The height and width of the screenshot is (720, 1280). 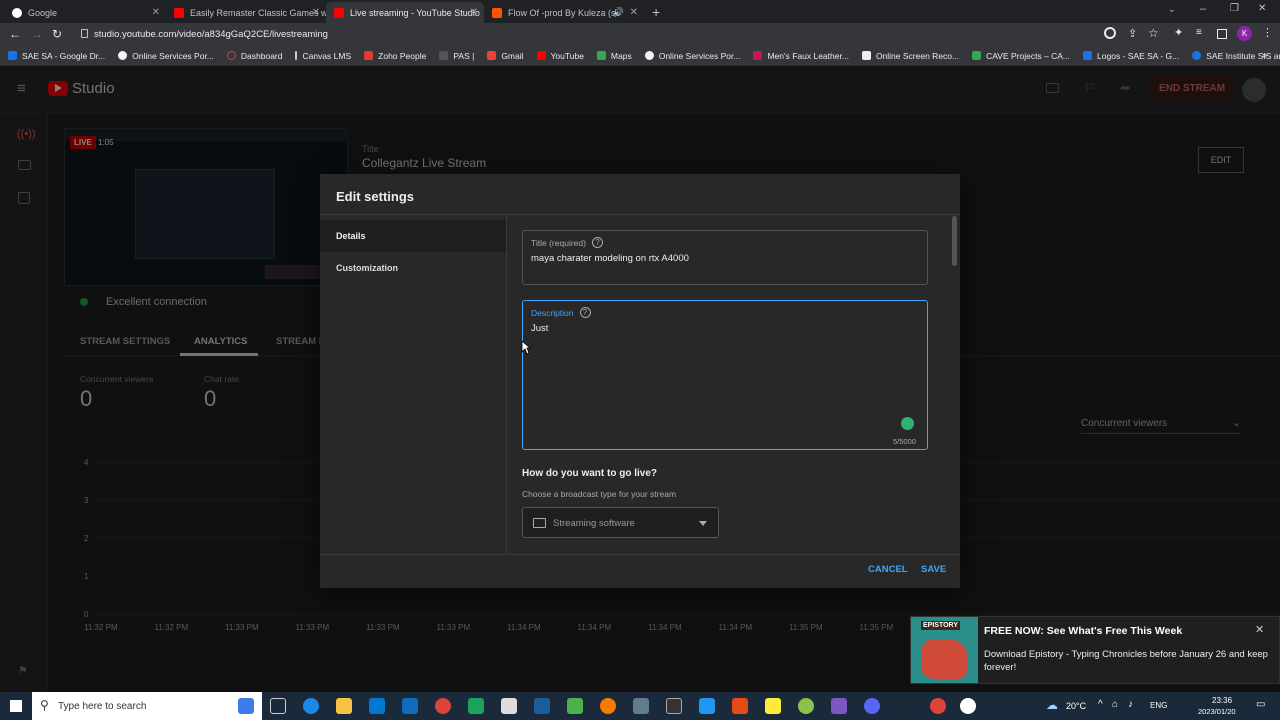 I want to click on new-tab-icon: +, so click(x=656, y=12).